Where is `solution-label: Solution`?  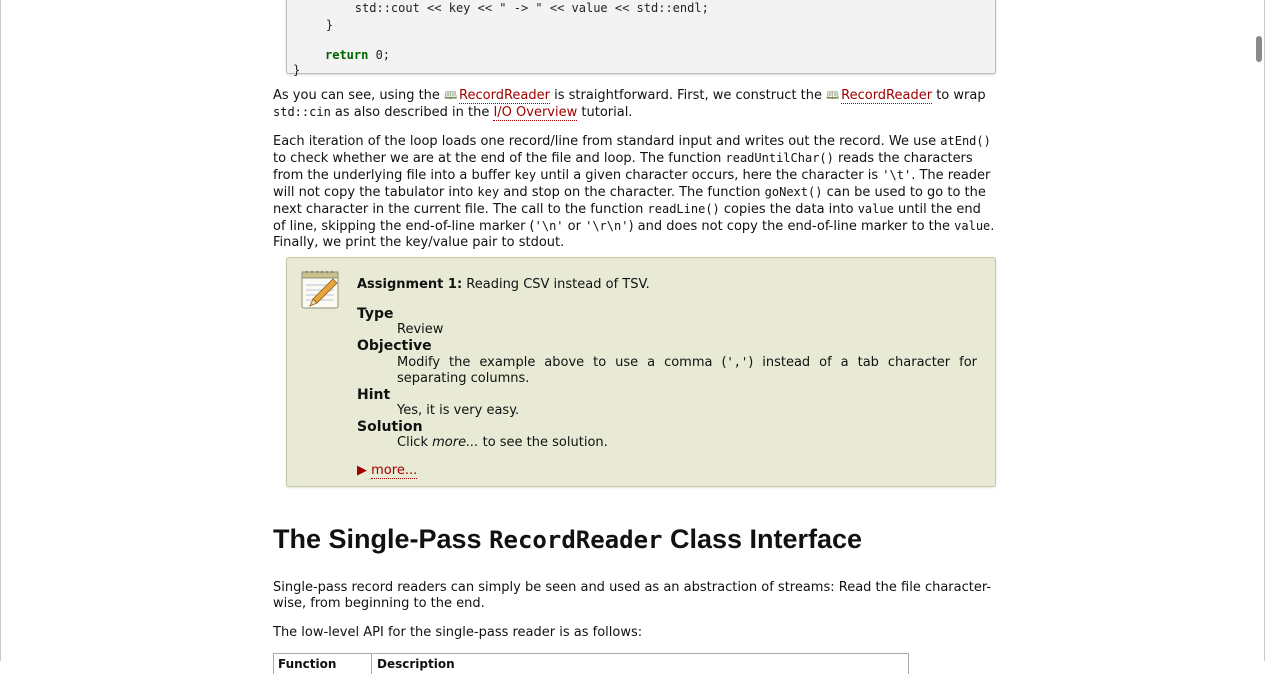 solution-label: Solution is located at coordinates (390, 427).